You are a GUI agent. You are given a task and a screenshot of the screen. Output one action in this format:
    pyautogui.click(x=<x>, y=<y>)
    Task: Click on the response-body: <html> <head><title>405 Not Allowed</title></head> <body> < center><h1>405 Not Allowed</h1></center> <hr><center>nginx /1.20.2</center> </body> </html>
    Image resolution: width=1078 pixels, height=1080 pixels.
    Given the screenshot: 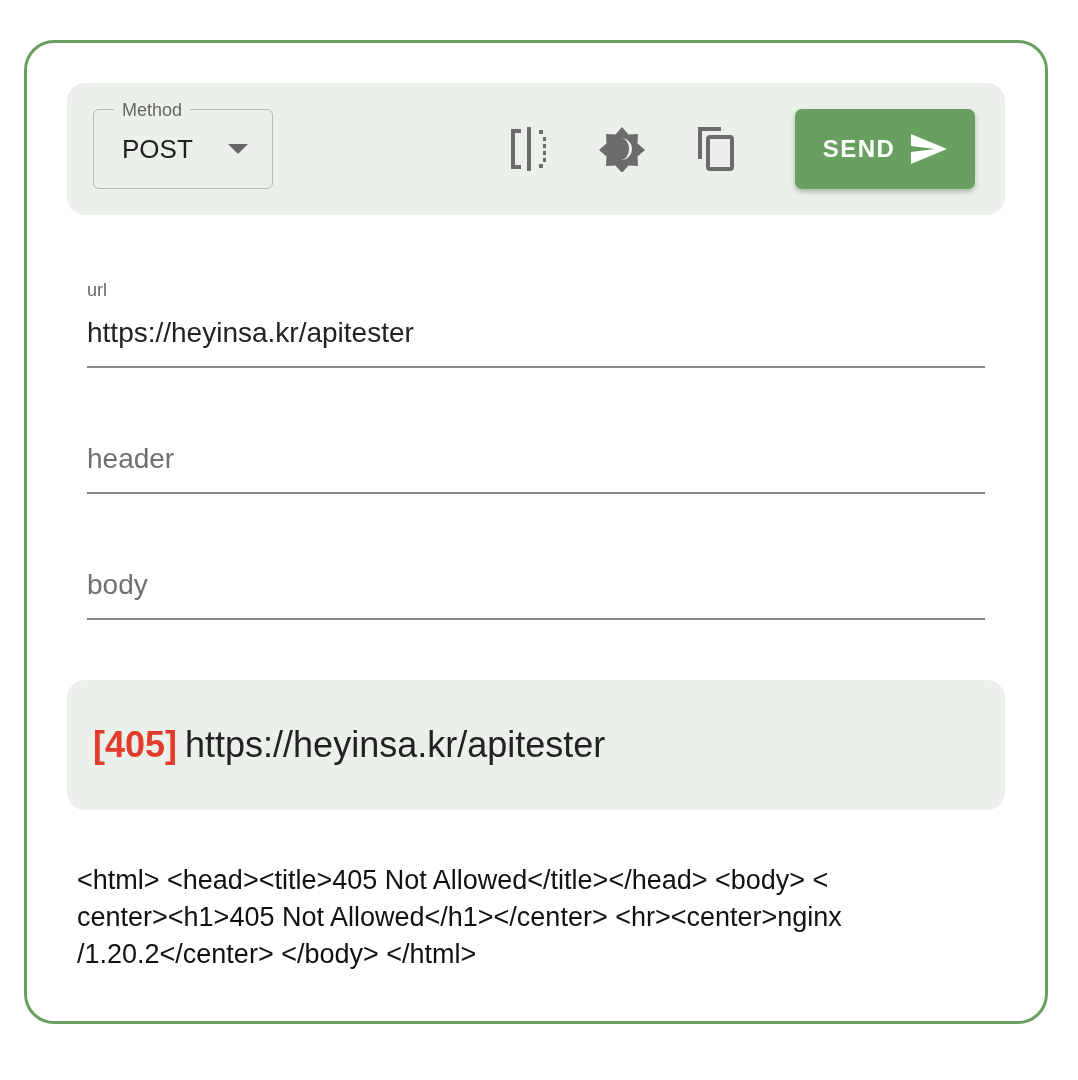 What is the action you would take?
    pyautogui.click(x=460, y=917)
    